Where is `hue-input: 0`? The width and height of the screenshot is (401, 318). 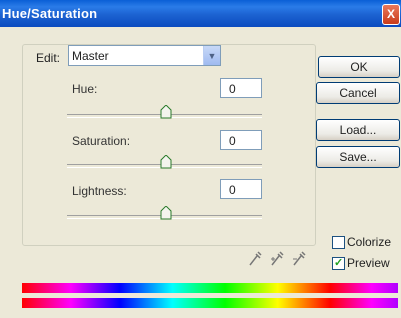 hue-input: 0 is located at coordinates (241, 88).